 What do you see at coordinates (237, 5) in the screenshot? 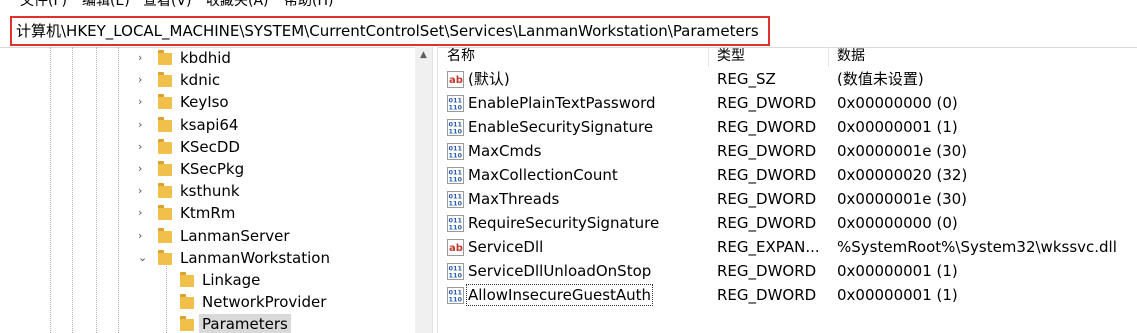
I see `menu-favorites: 收藏夹(A)` at bounding box center [237, 5].